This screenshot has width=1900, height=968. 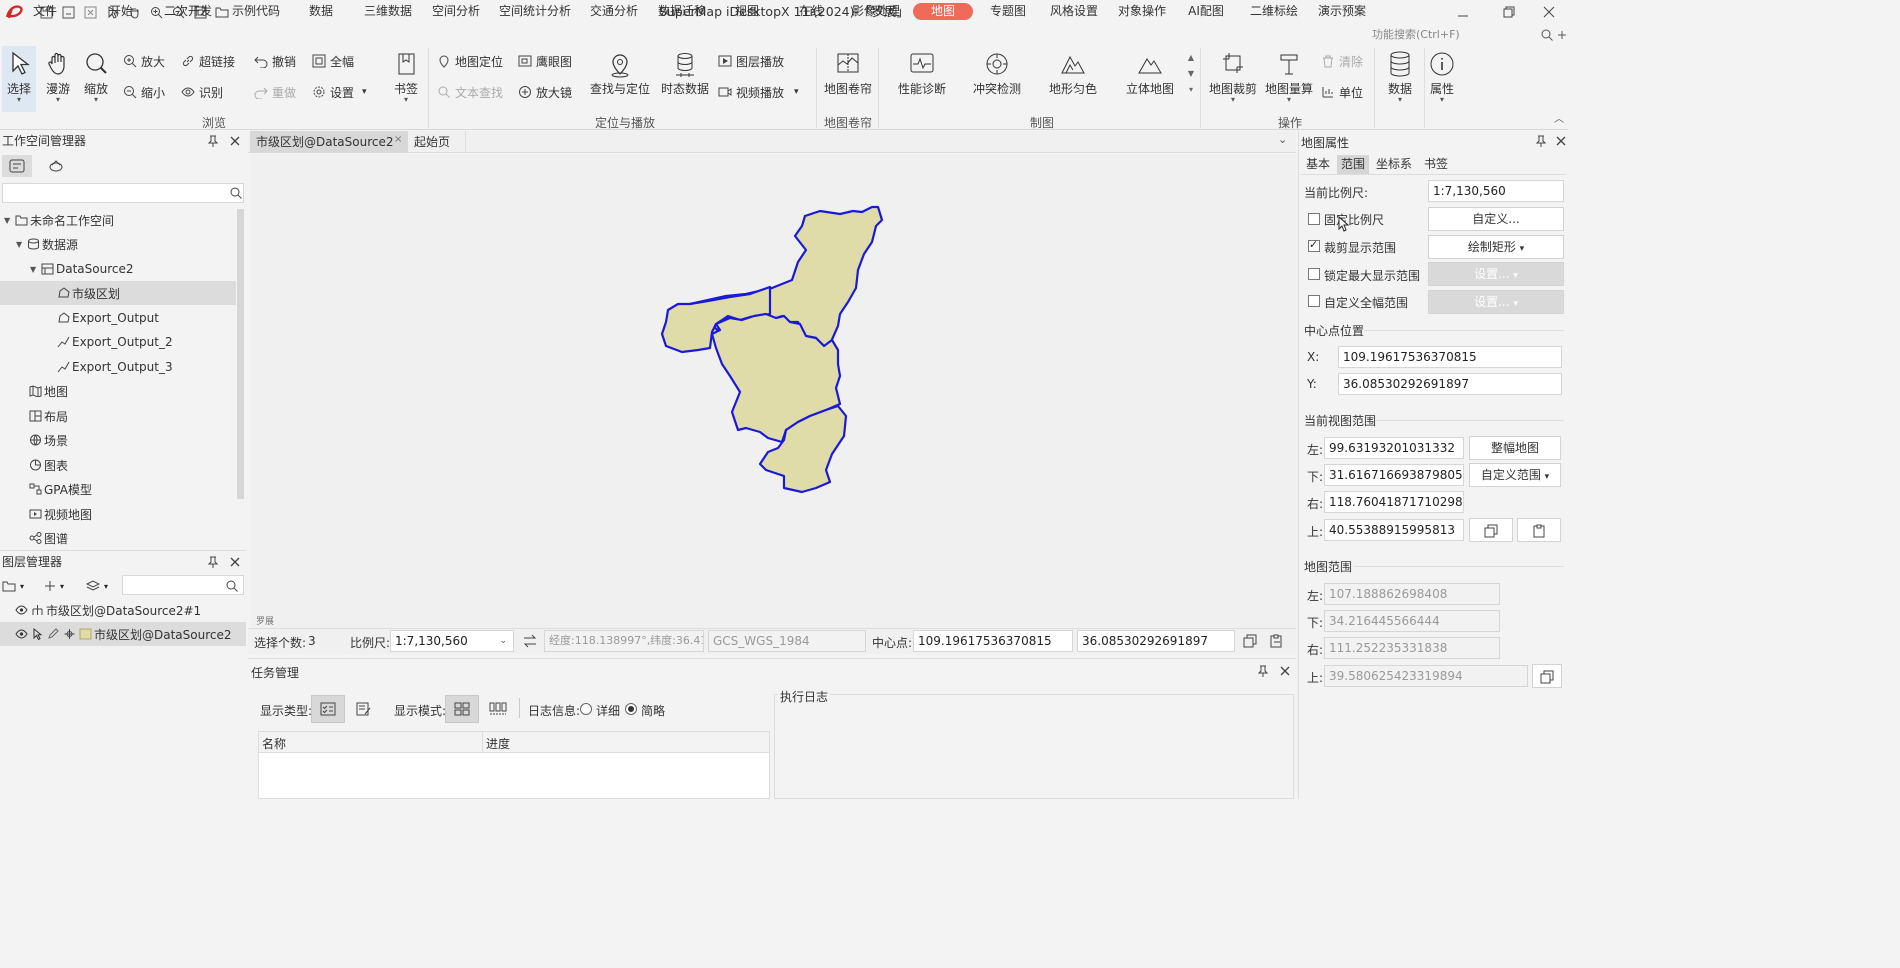 I want to click on map-clip-button: 地图裁剪 ▾, so click(x=1233, y=79).